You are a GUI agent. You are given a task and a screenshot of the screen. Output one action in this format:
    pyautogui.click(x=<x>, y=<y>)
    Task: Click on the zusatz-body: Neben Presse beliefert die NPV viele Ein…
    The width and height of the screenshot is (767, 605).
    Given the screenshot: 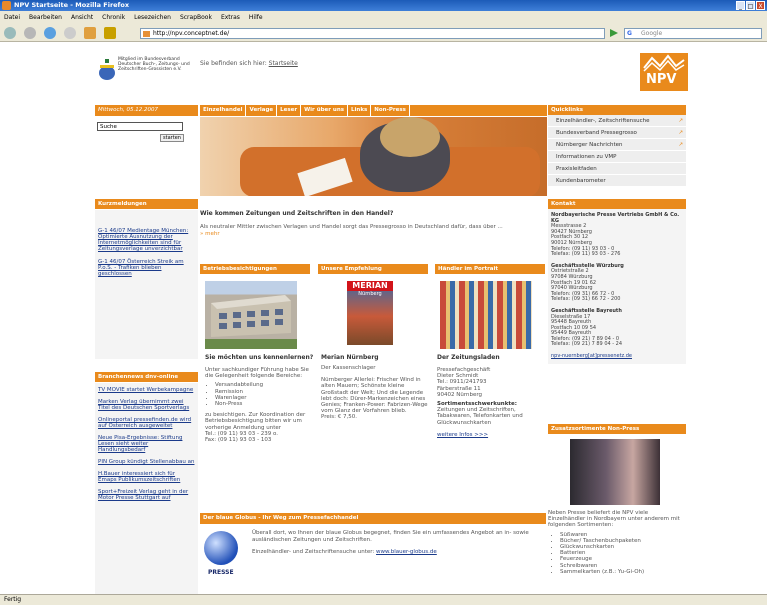 What is the action you would take?
    pyautogui.click(x=614, y=519)
    